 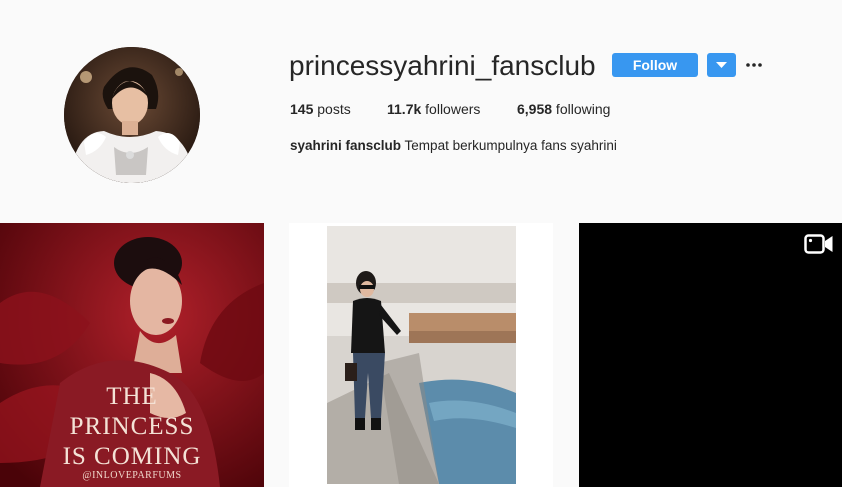 I want to click on post-overlay-line-2: PRINCESS, so click(x=132, y=426).